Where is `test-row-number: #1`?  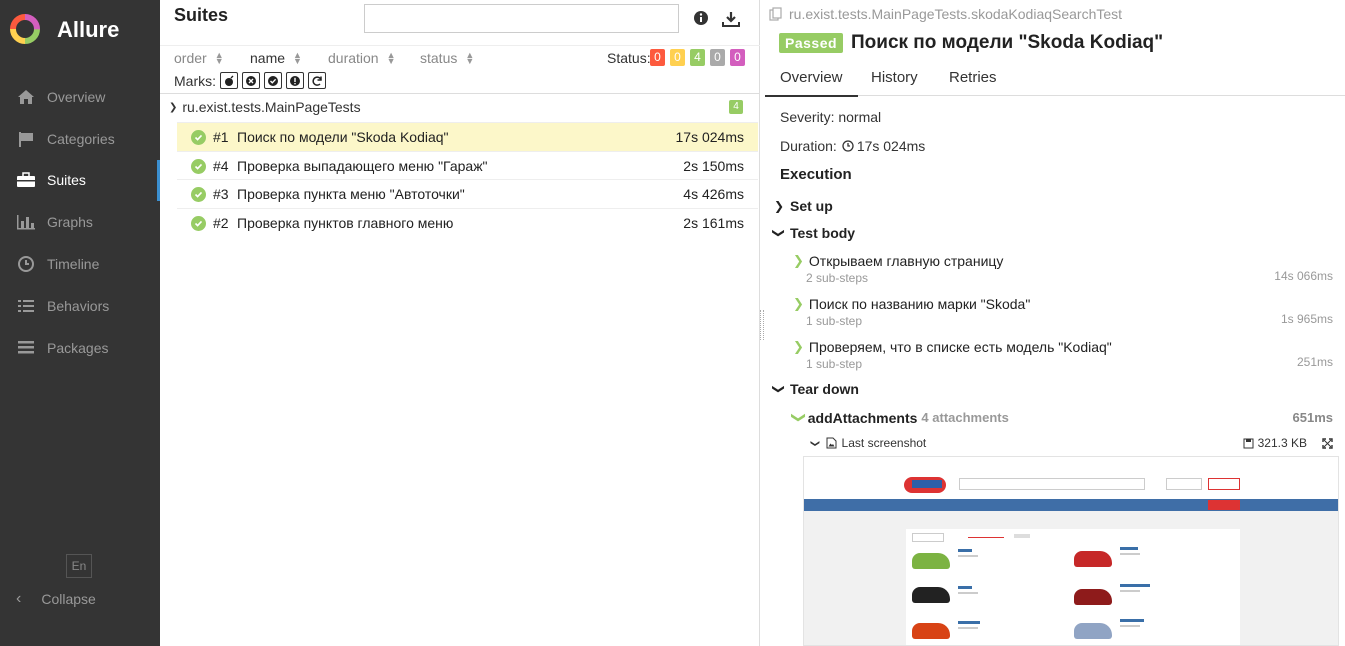 test-row-number: #1 is located at coordinates (221, 137).